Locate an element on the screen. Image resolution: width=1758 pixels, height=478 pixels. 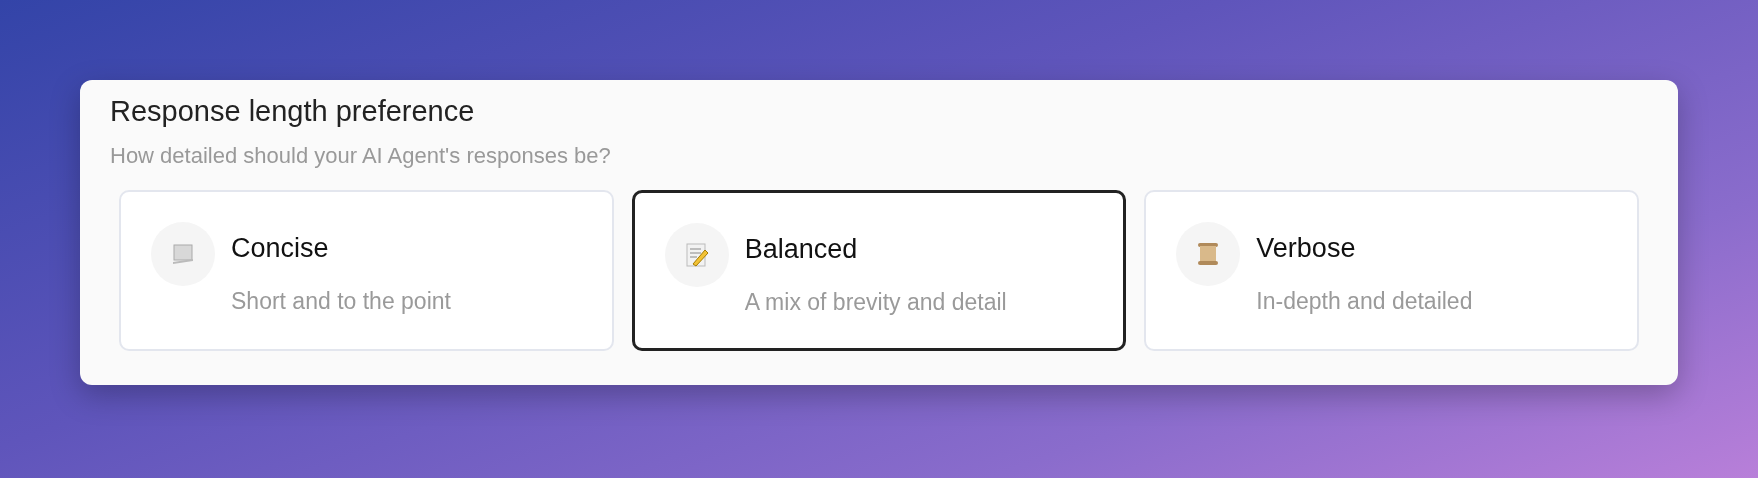
option-card: Balanced A mix of brevity and detail is located at coordinates (879, 270).